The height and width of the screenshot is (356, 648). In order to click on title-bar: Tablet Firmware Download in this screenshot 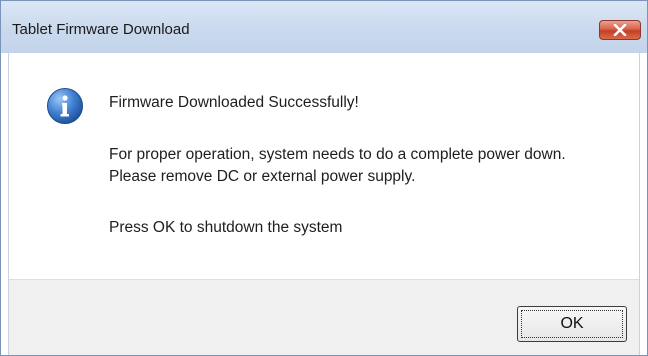, I will do `click(324, 27)`.